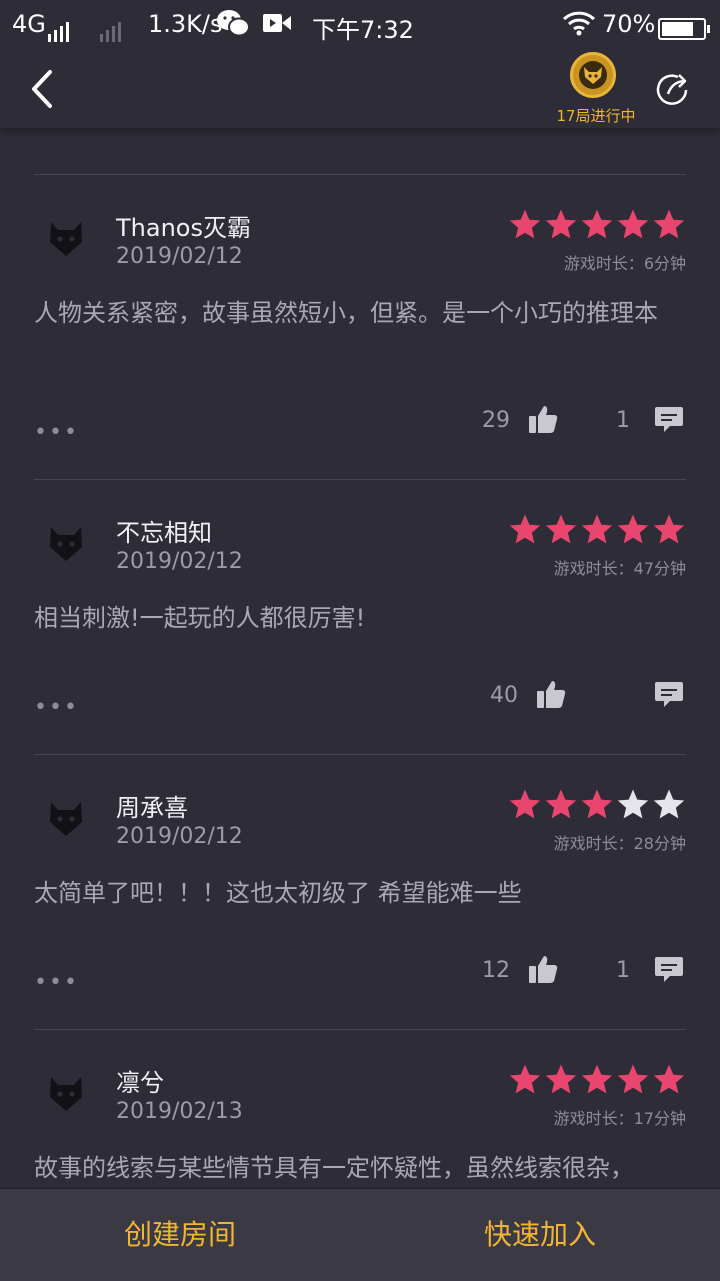 The image size is (720, 1281). I want to click on network-type: 4G, so click(29, 24).